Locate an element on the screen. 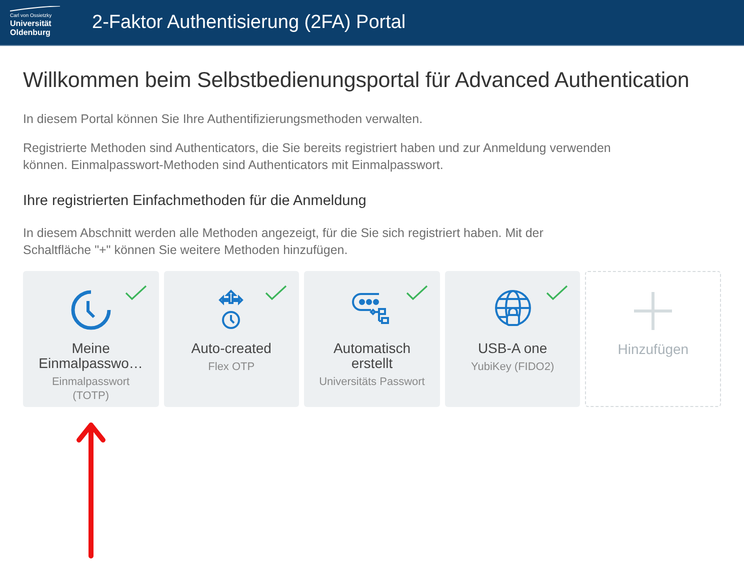 This screenshot has width=744, height=575. section-description: In diesem Abschnitt werden alle Methoden angezeigt, für die Sie sich registriert haben. Mit der Schaltfläche "+" können Sie weitere Methoden hinzufügen. is located at coordinates (283, 242).